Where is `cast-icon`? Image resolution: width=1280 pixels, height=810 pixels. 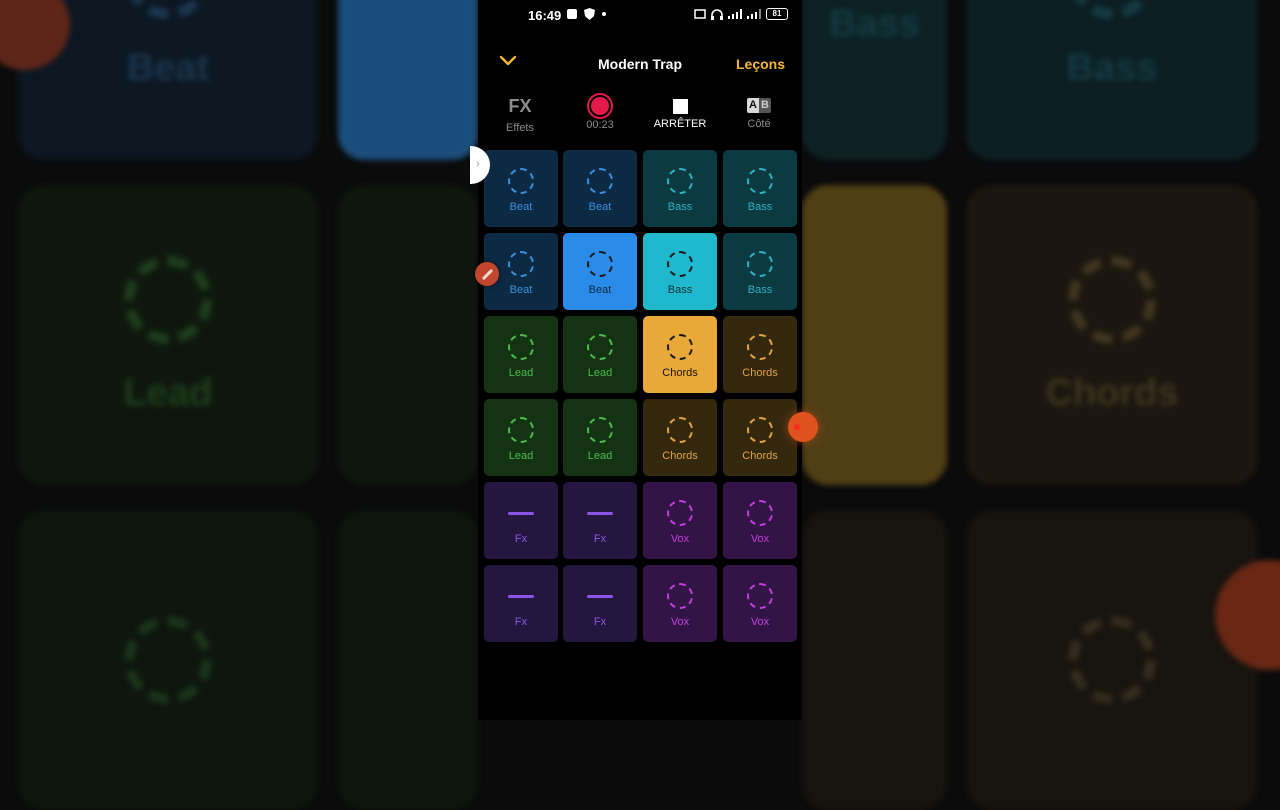
cast-icon is located at coordinates (700, 14).